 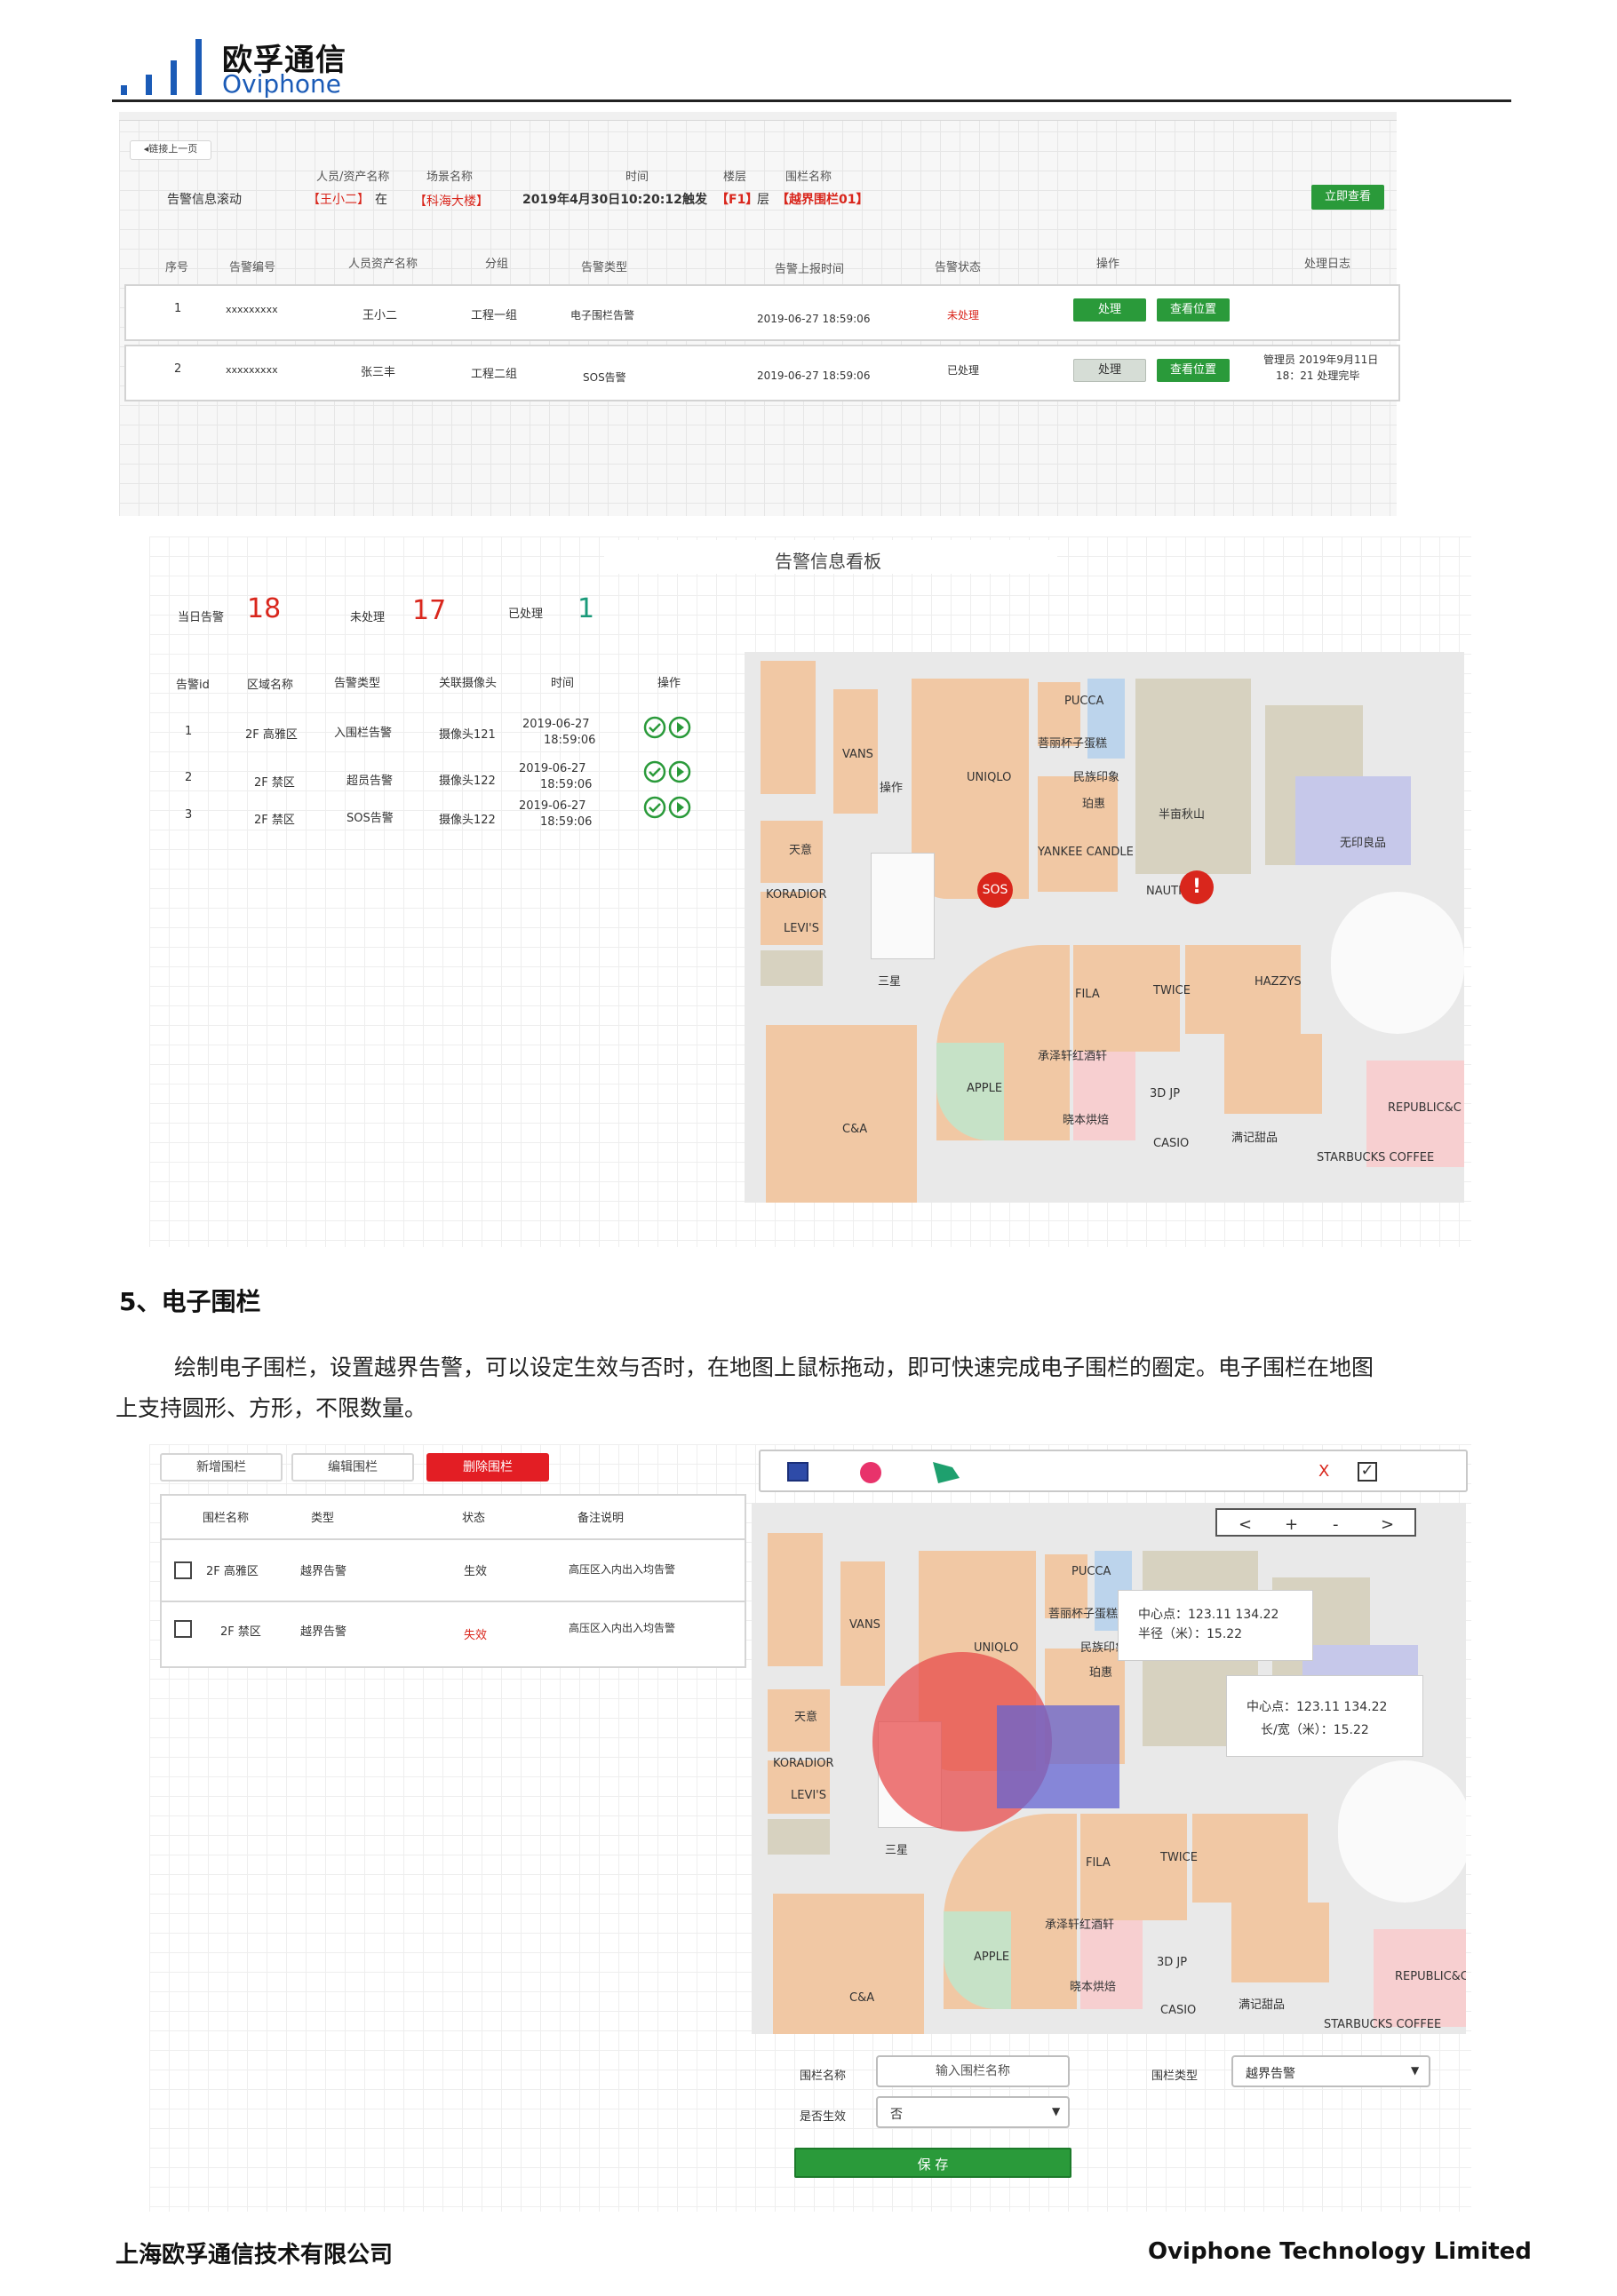 I want to click on cell-id: 2, so click(x=189, y=777).